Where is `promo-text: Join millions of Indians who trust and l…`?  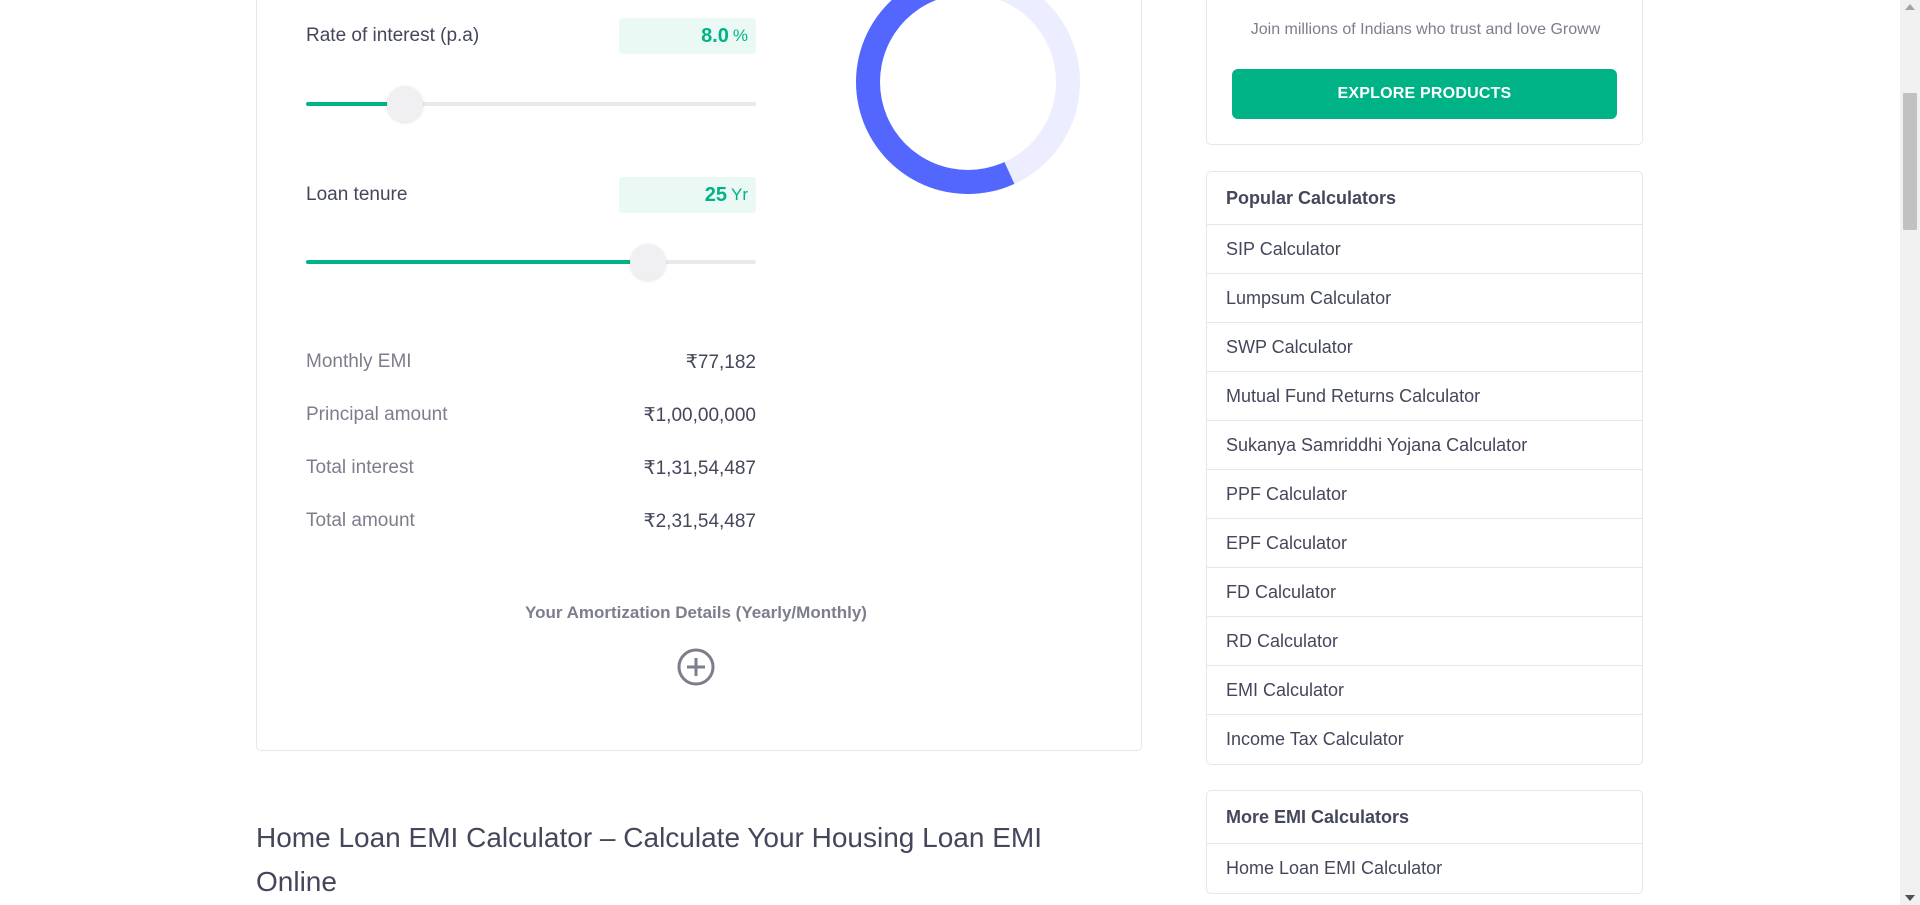 promo-text: Join millions of Indians who trust and l… is located at coordinates (1425, 29).